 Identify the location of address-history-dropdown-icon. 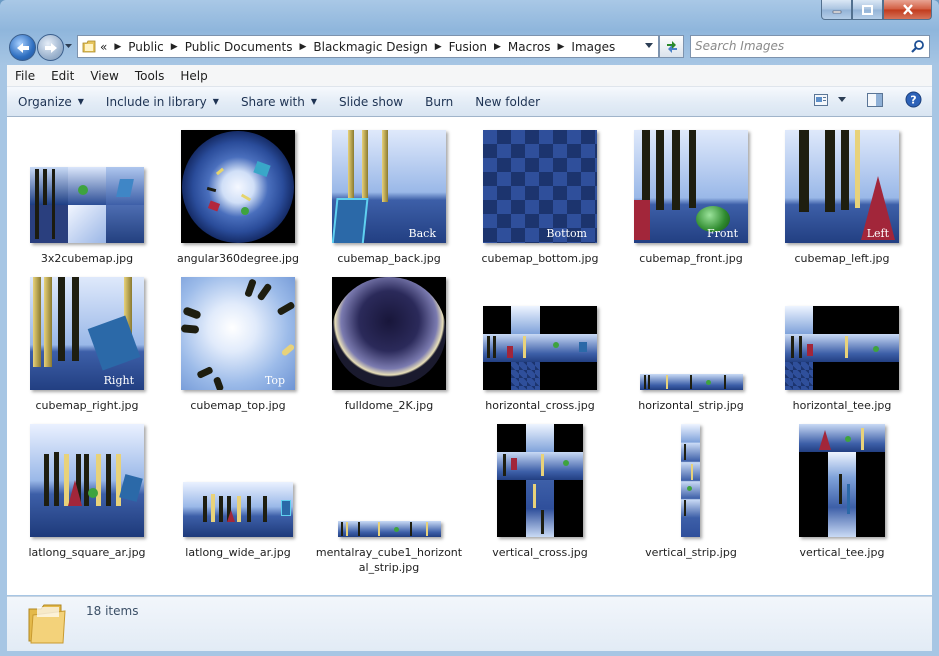
(649, 46).